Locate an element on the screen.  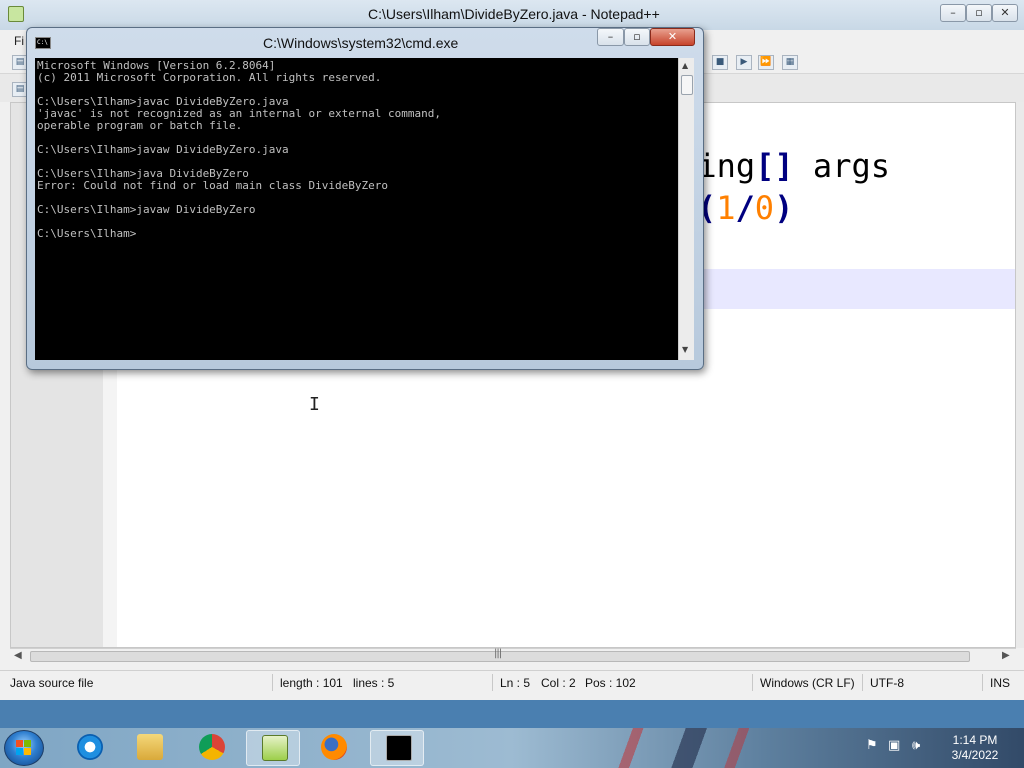
code-token: / is located at coordinates (745, 208).